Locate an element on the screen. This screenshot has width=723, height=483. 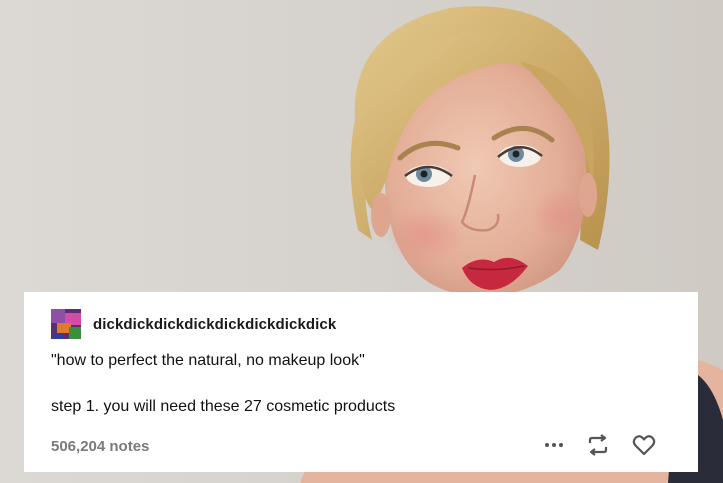
notes-count: 506,204 notes is located at coordinates (100, 446).